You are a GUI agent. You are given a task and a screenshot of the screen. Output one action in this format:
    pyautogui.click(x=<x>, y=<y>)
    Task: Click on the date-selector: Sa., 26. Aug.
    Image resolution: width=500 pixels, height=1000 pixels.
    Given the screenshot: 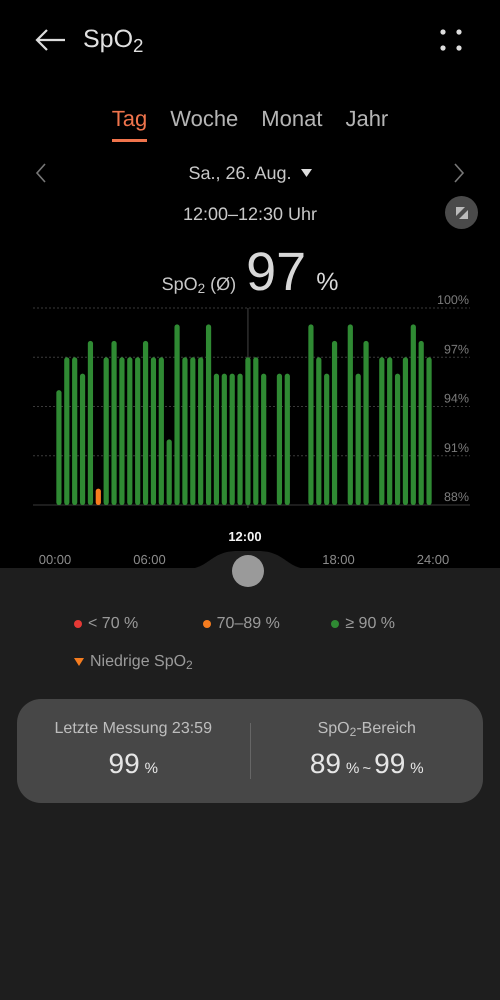 What is the action you would take?
    pyautogui.click(x=240, y=173)
    